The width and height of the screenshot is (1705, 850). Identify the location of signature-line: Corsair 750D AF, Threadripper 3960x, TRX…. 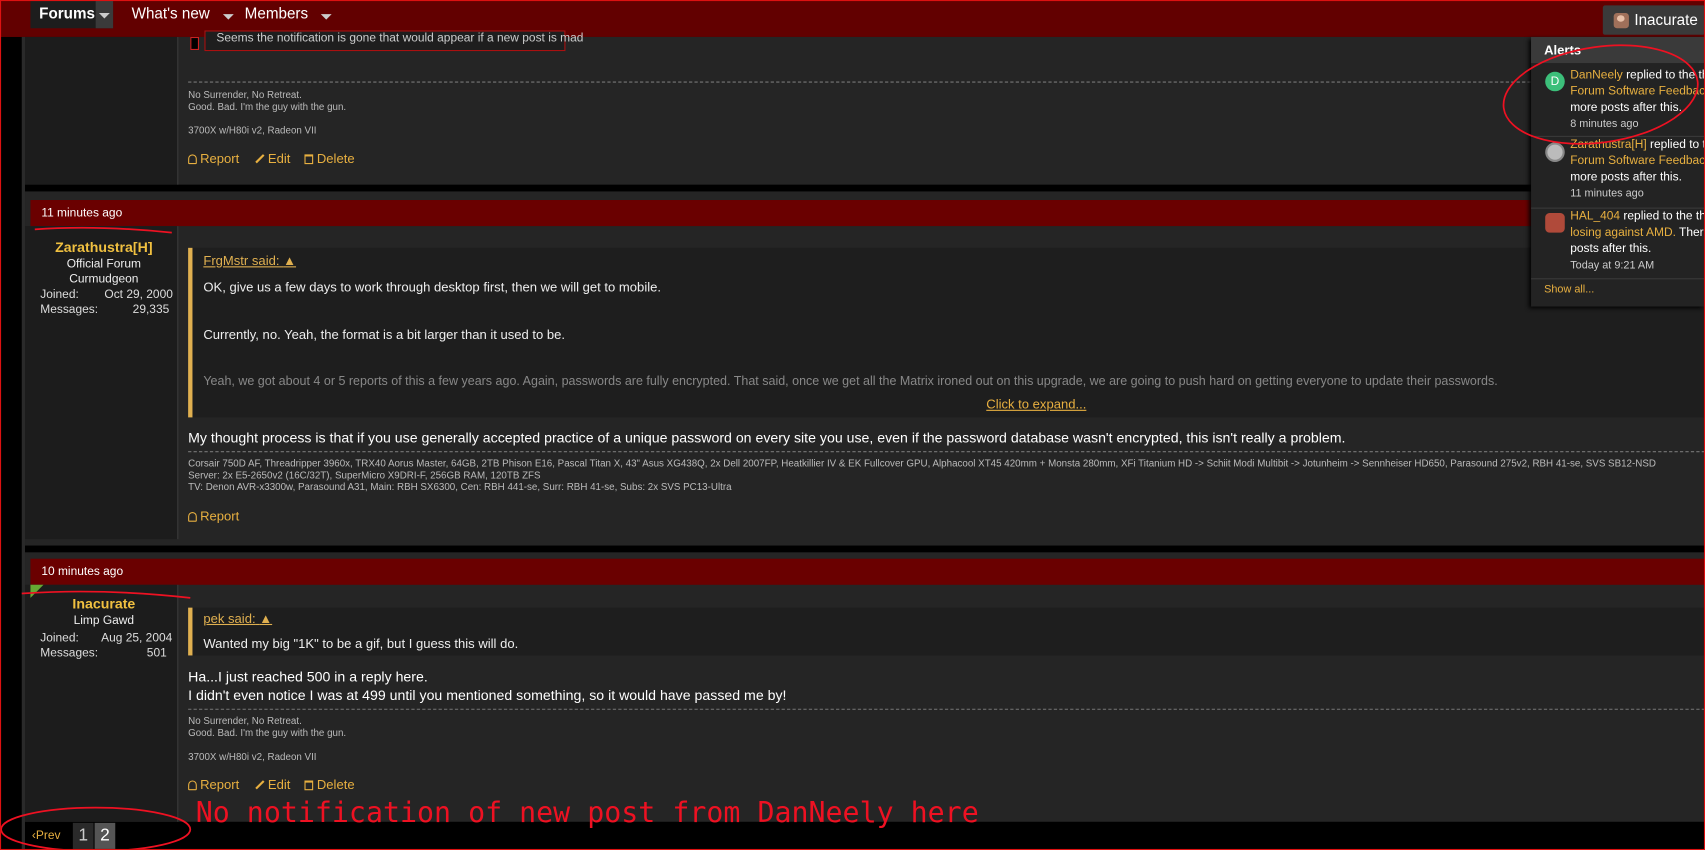
(922, 463).